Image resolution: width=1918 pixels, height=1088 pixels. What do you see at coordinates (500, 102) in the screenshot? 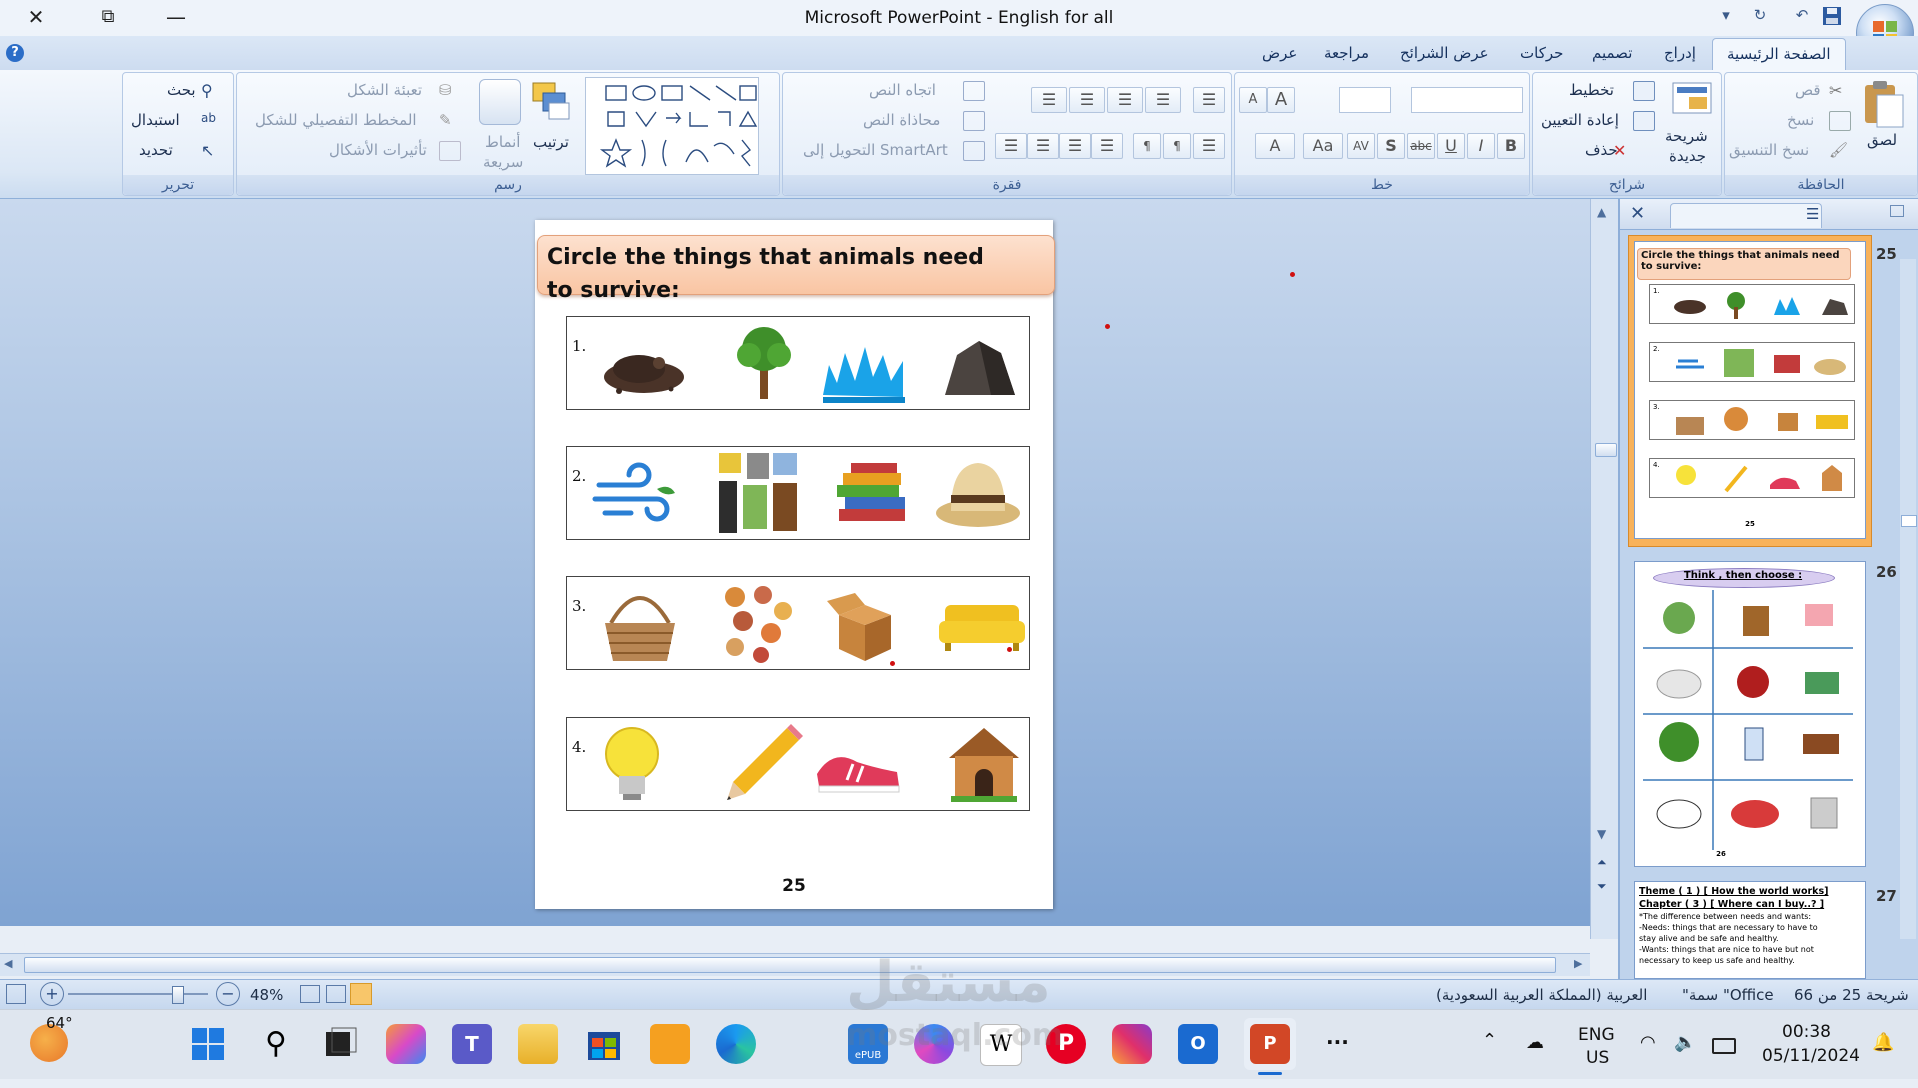
I see `quick-styles-icon` at bounding box center [500, 102].